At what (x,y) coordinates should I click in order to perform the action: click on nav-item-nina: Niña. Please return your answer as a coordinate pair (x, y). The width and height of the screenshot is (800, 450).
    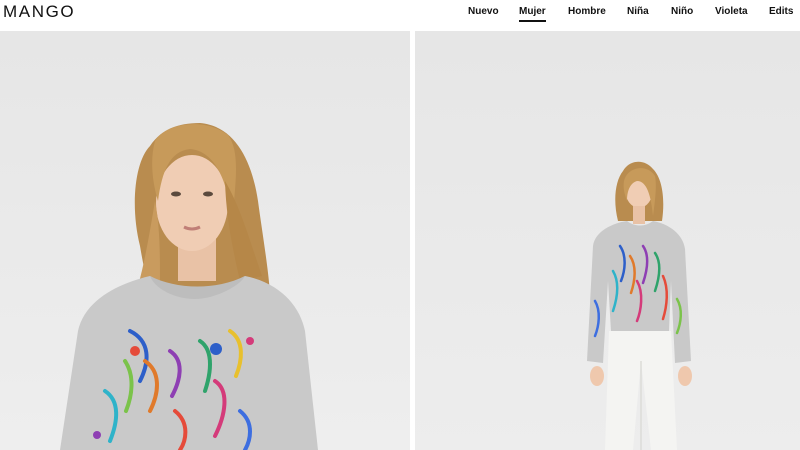
    Looking at the image, I should click on (638, 11).